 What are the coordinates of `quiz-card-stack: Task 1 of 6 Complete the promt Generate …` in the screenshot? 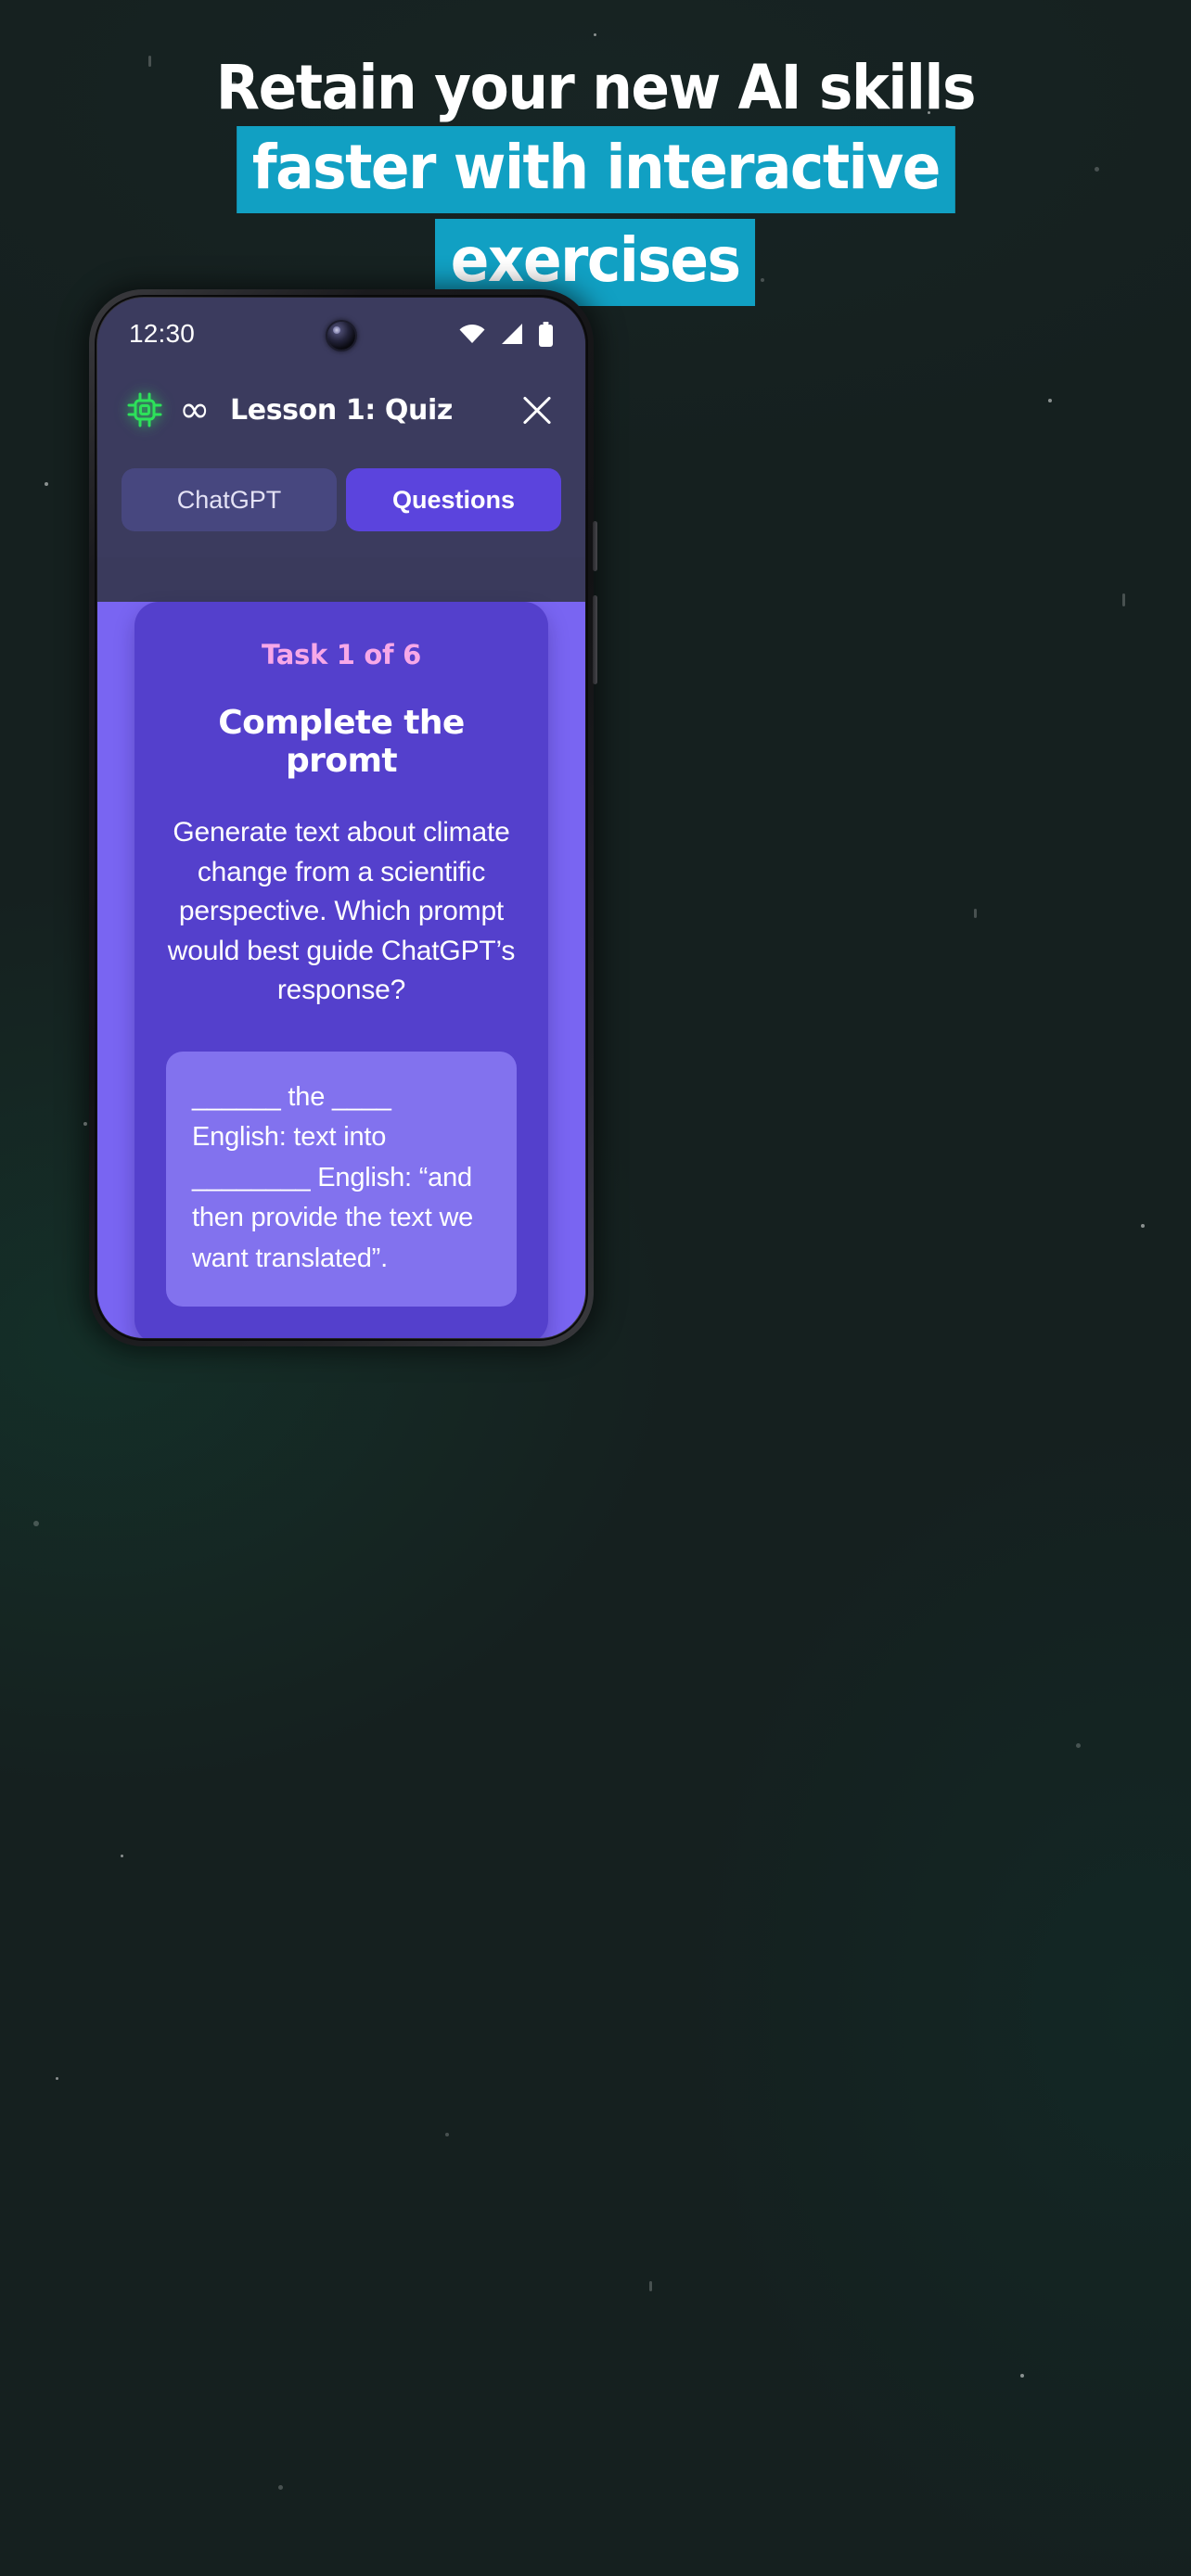 It's located at (341, 970).